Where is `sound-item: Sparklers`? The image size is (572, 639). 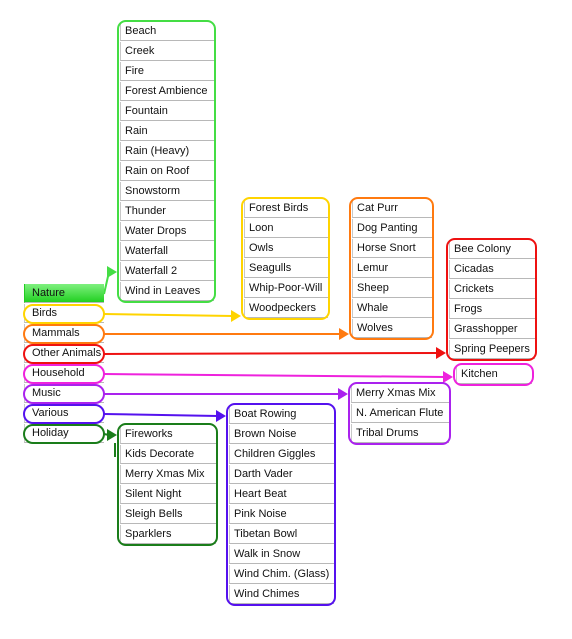 sound-item: Sparklers is located at coordinates (168, 534).